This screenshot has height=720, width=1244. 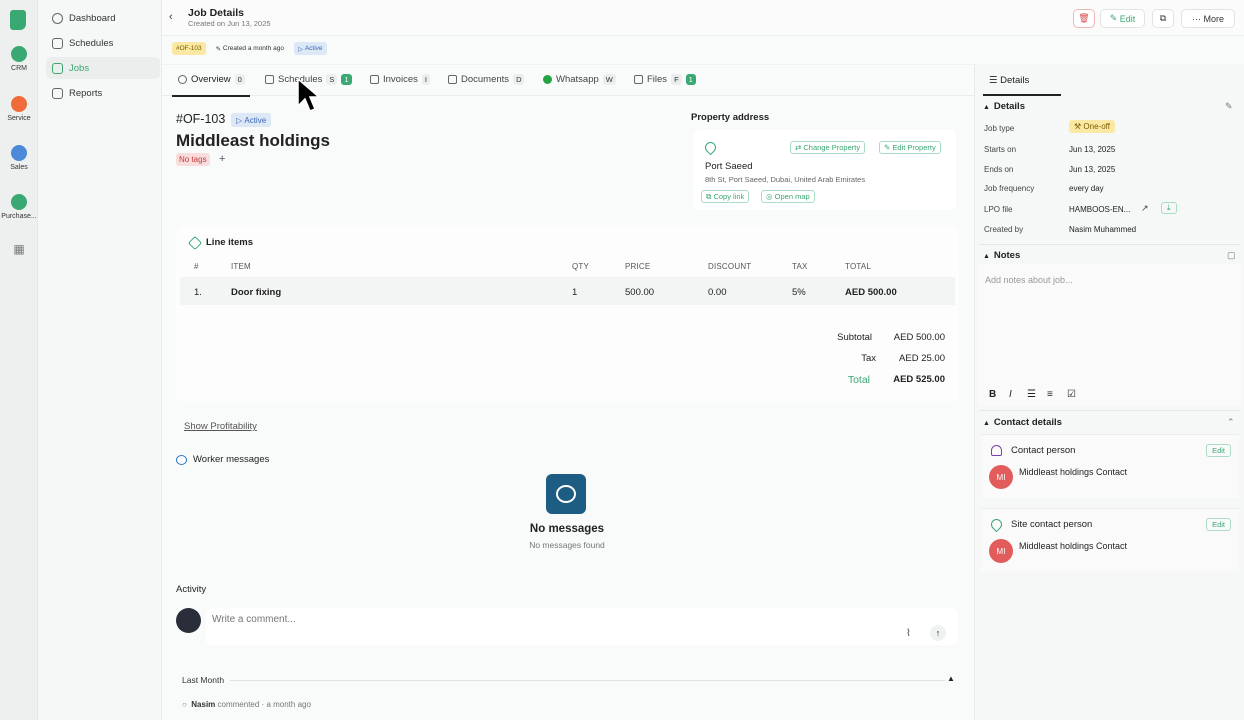 What do you see at coordinates (919, 337) in the screenshot?
I see `subtotal-value: AED 500.00` at bounding box center [919, 337].